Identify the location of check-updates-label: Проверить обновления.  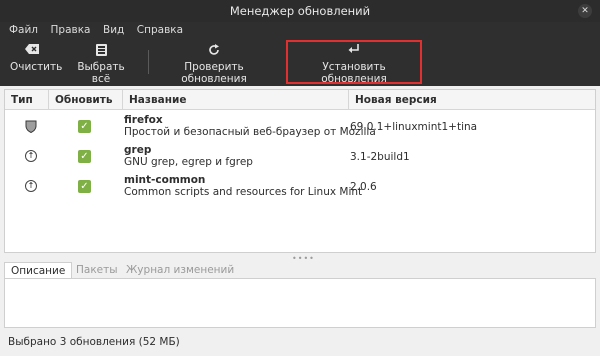
(214, 73).